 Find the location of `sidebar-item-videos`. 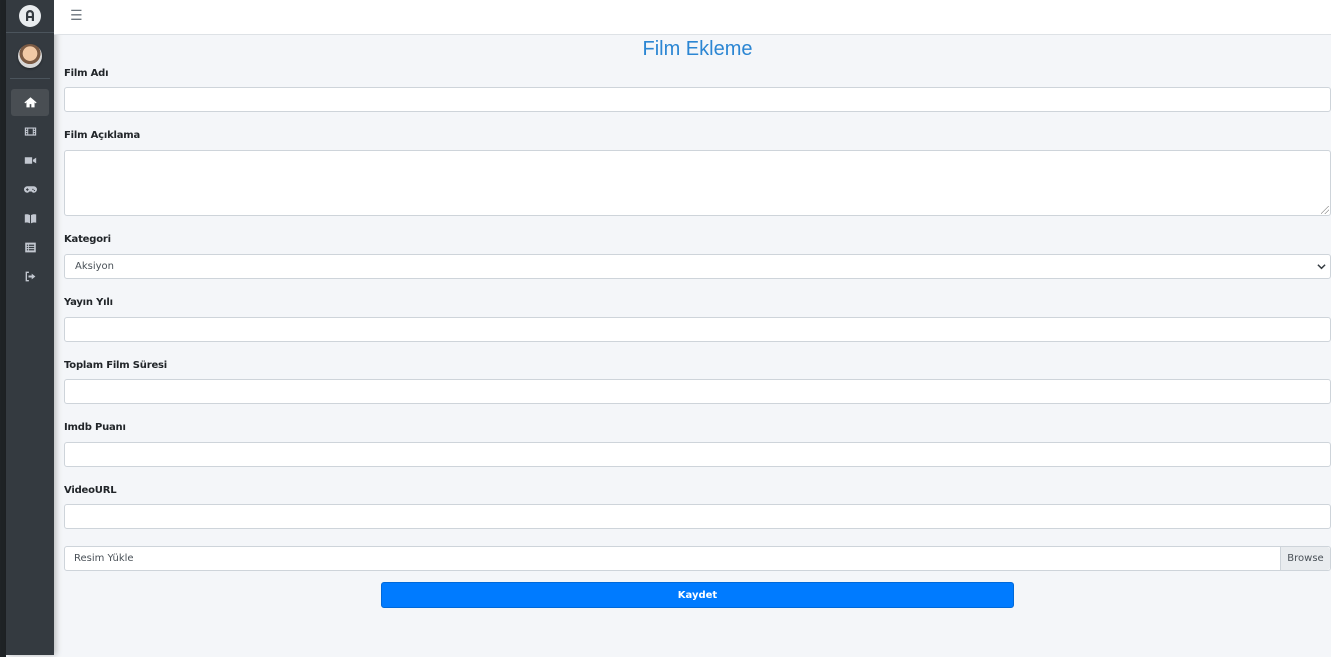

sidebar-item-videos is located at coordinates (30, 160).